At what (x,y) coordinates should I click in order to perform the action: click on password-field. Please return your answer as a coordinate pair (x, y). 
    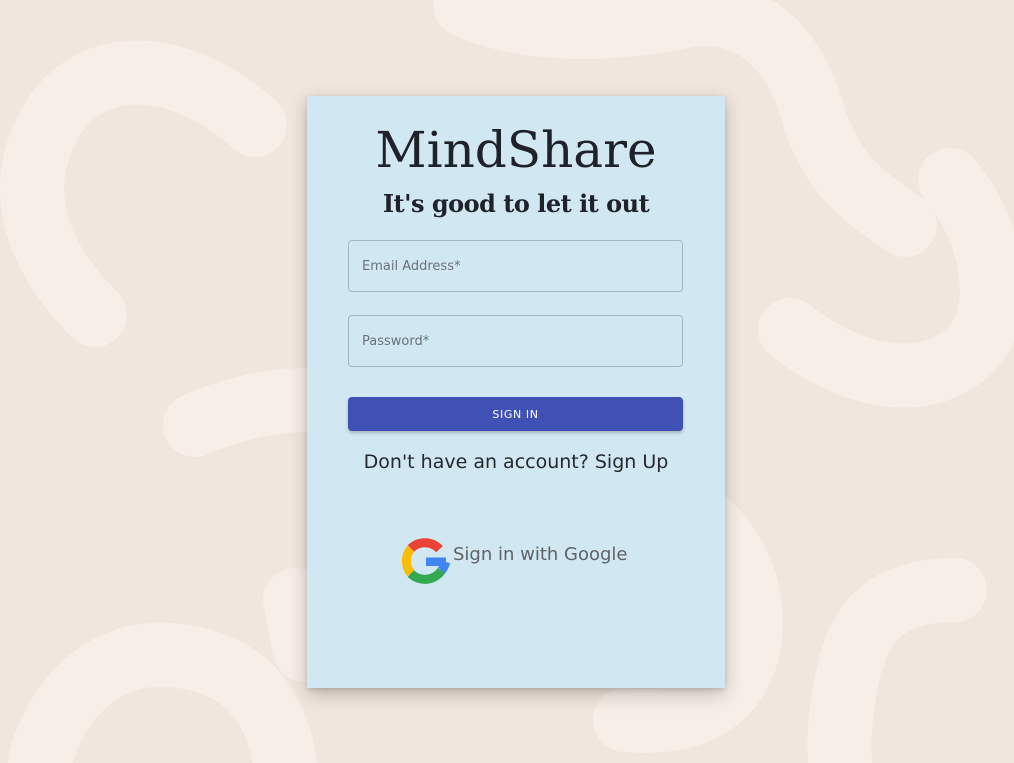
    Looking at the image, I should click on (515, 341).